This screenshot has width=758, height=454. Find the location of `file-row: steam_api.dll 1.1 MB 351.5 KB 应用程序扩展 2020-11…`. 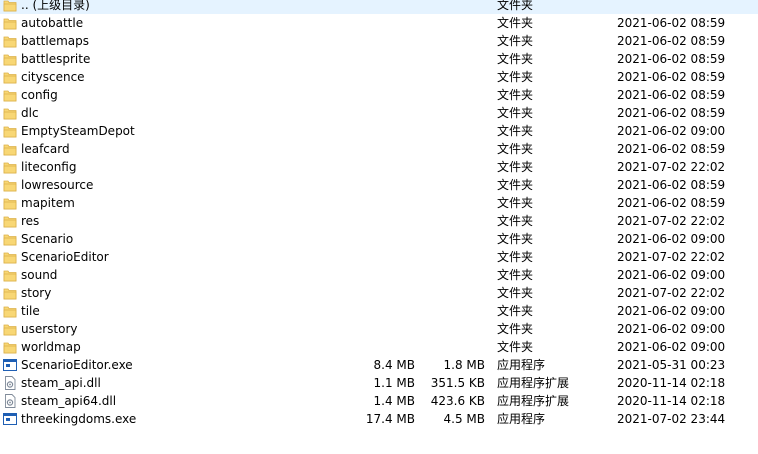

file-row: steam_api.dll 1.1 MB 351.5 KB 应用程序扩展 2020-11… is located at coordinates (379, 383).